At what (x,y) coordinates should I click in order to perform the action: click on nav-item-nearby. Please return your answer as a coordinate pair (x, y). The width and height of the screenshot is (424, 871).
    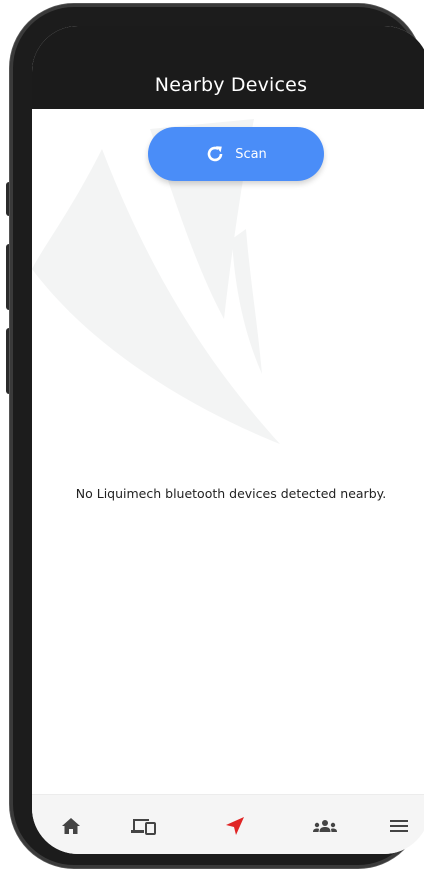
    Looking at the image, I should click on (235, 826).